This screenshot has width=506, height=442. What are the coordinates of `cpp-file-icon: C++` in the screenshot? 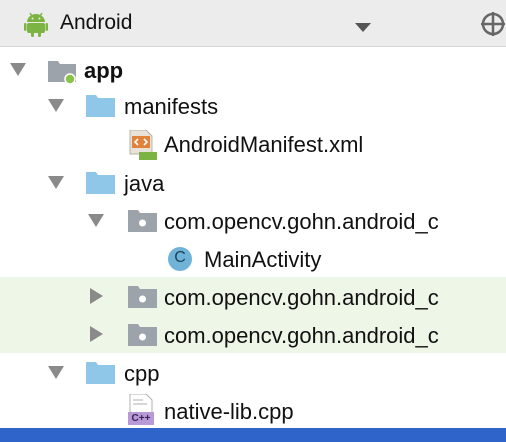 It's located at (141, 410).